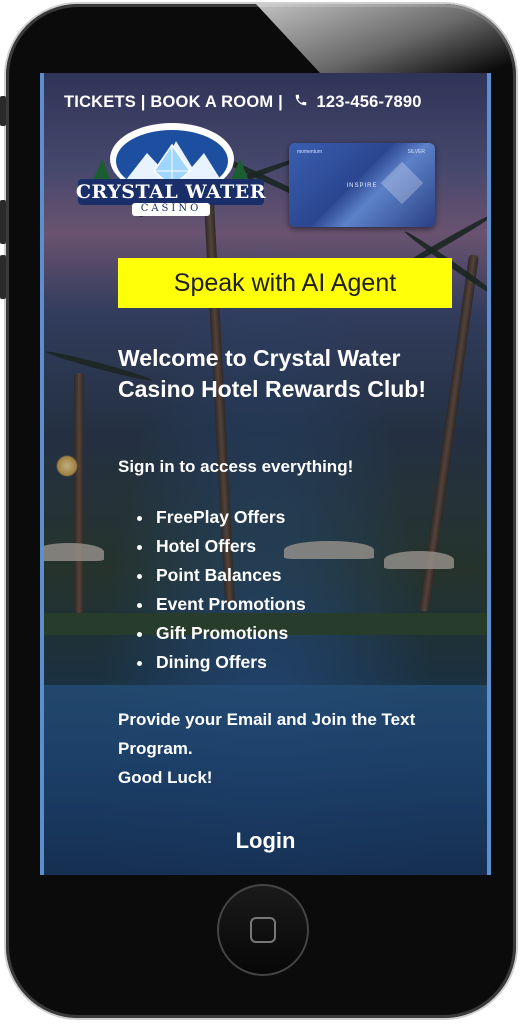  I want to click on card-brand: momentum, so click(310, 152).